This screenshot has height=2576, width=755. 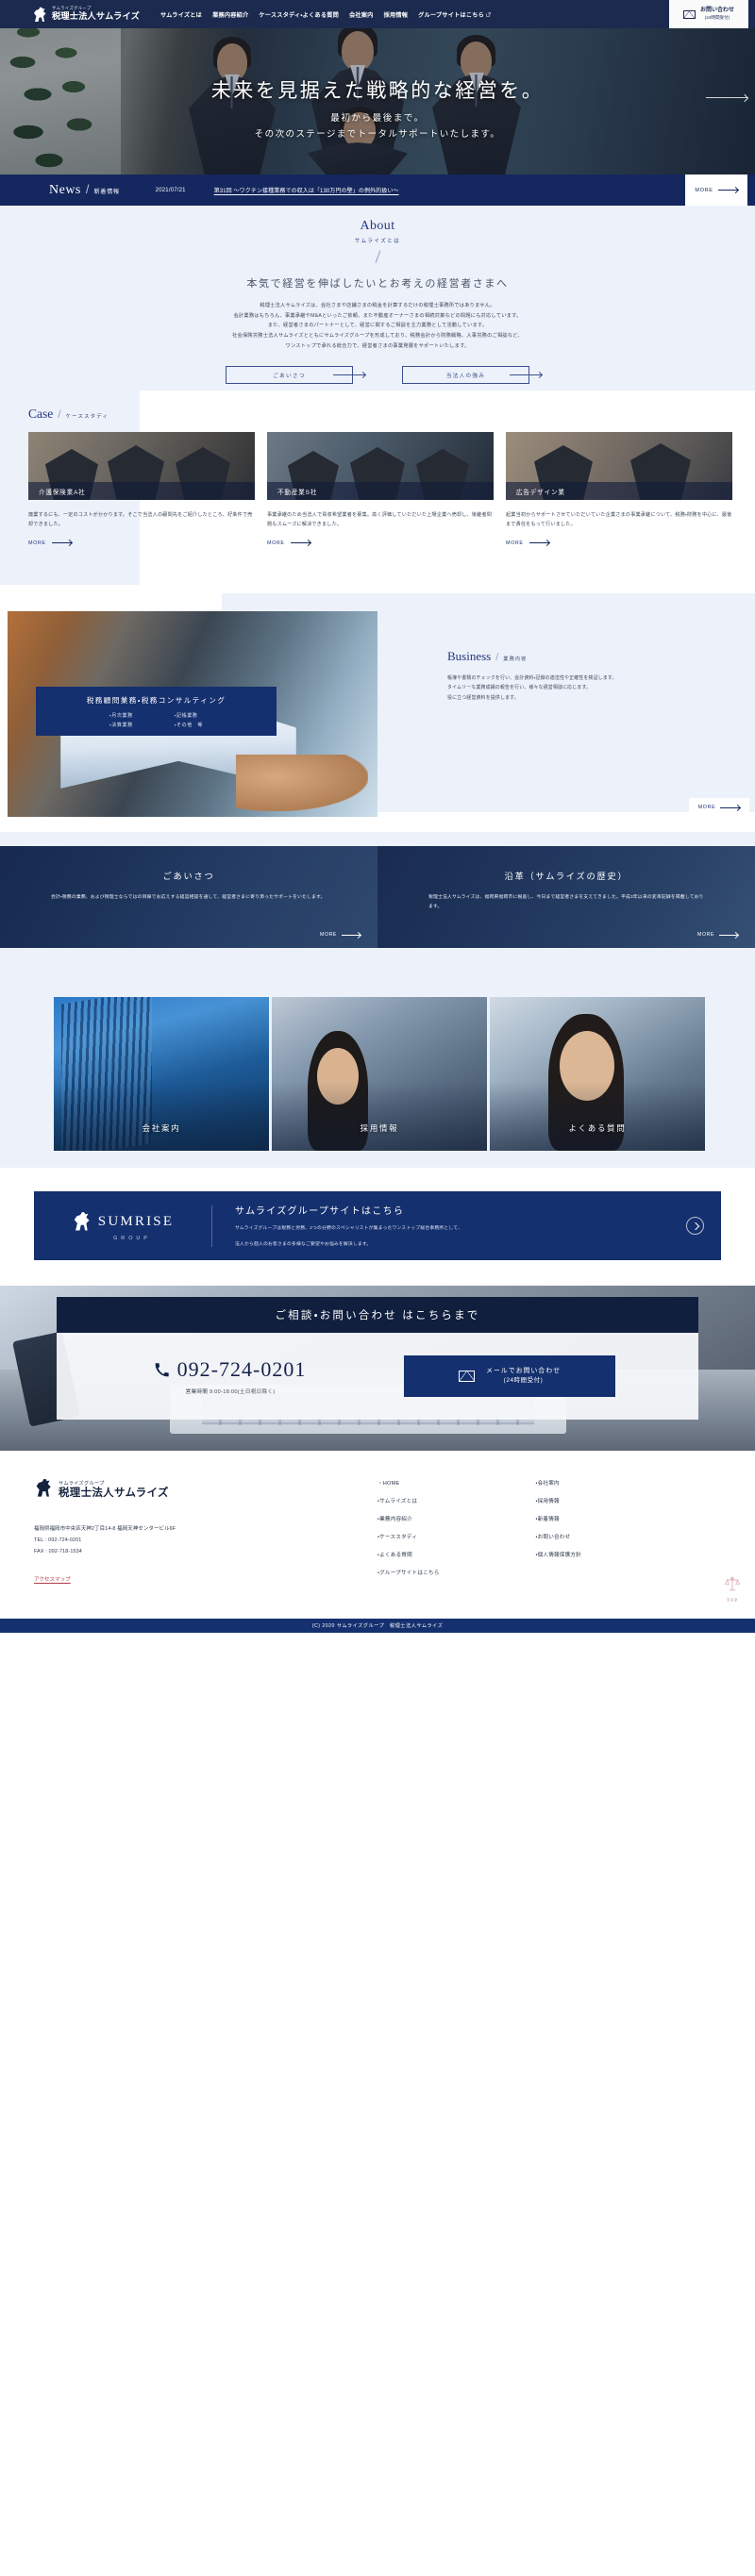 What do you see at coordinates (465, 376) in the screenshot?
I see `strength-button-label: 当法人の強み` at bounding box center [465, 376].